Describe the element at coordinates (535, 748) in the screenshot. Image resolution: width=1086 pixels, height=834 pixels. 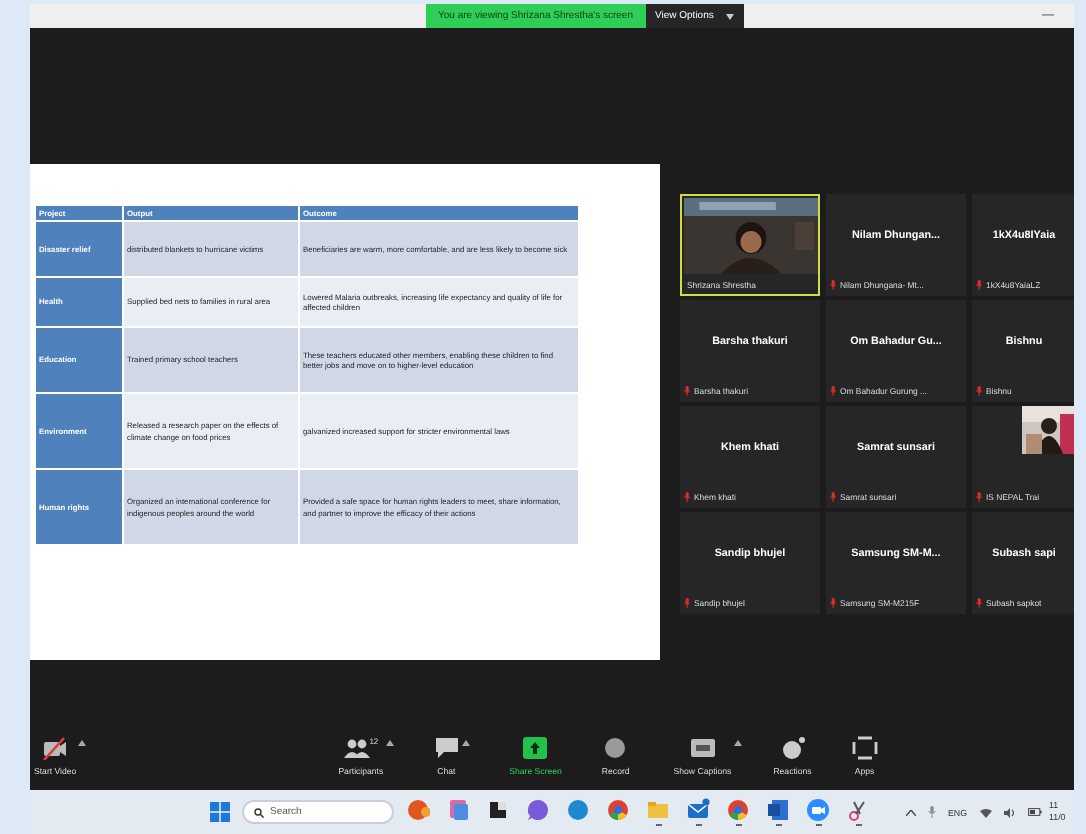
I see `share-screen-icon` at that location.